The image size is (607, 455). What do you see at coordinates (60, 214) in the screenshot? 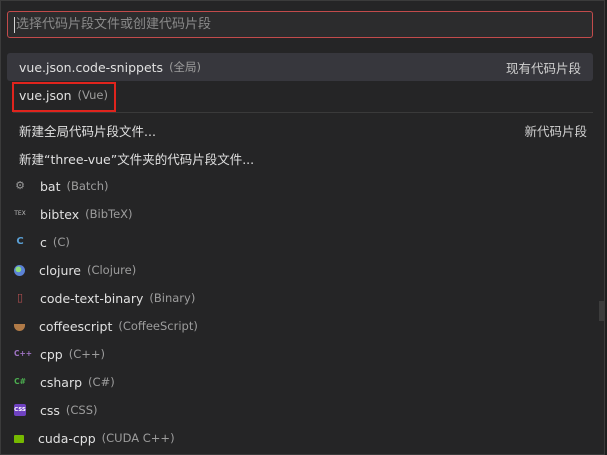
I see `list-item-label: bibtex` at bounding box center [60, 214].